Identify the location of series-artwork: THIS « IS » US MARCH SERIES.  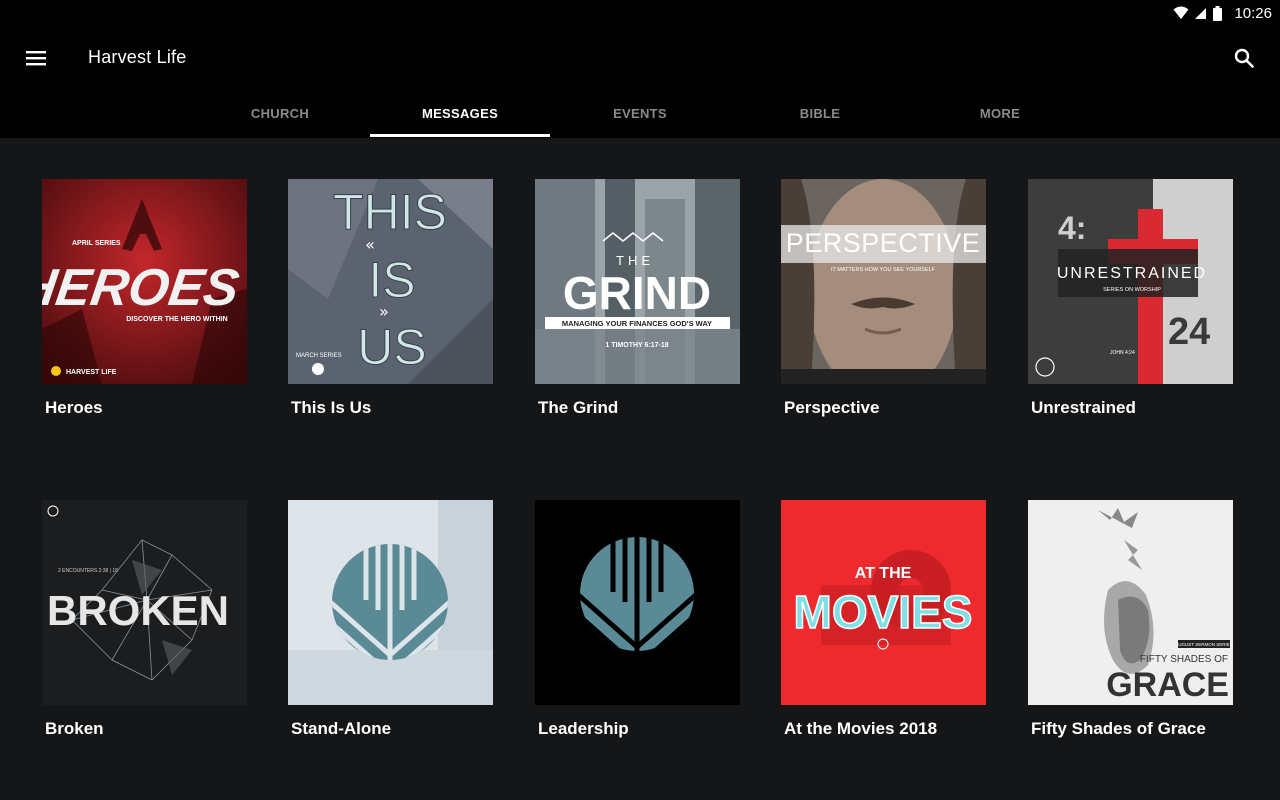
(390, 281).